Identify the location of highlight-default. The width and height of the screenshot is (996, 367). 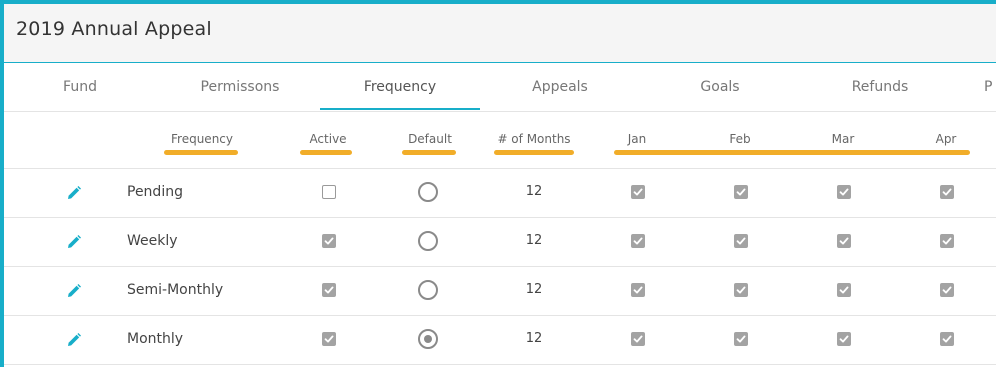
(429, 152).